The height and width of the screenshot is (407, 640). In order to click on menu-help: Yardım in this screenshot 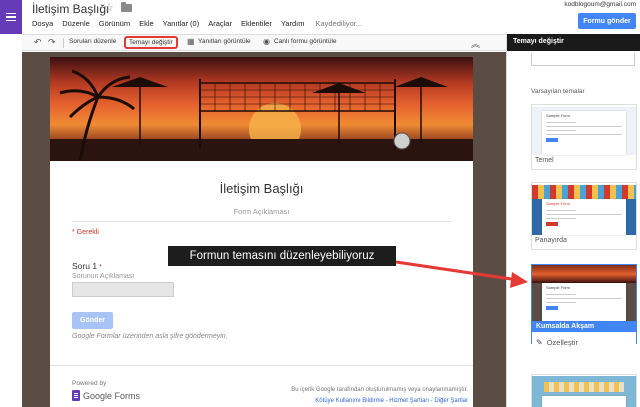, I will do `click(293, 23)`.